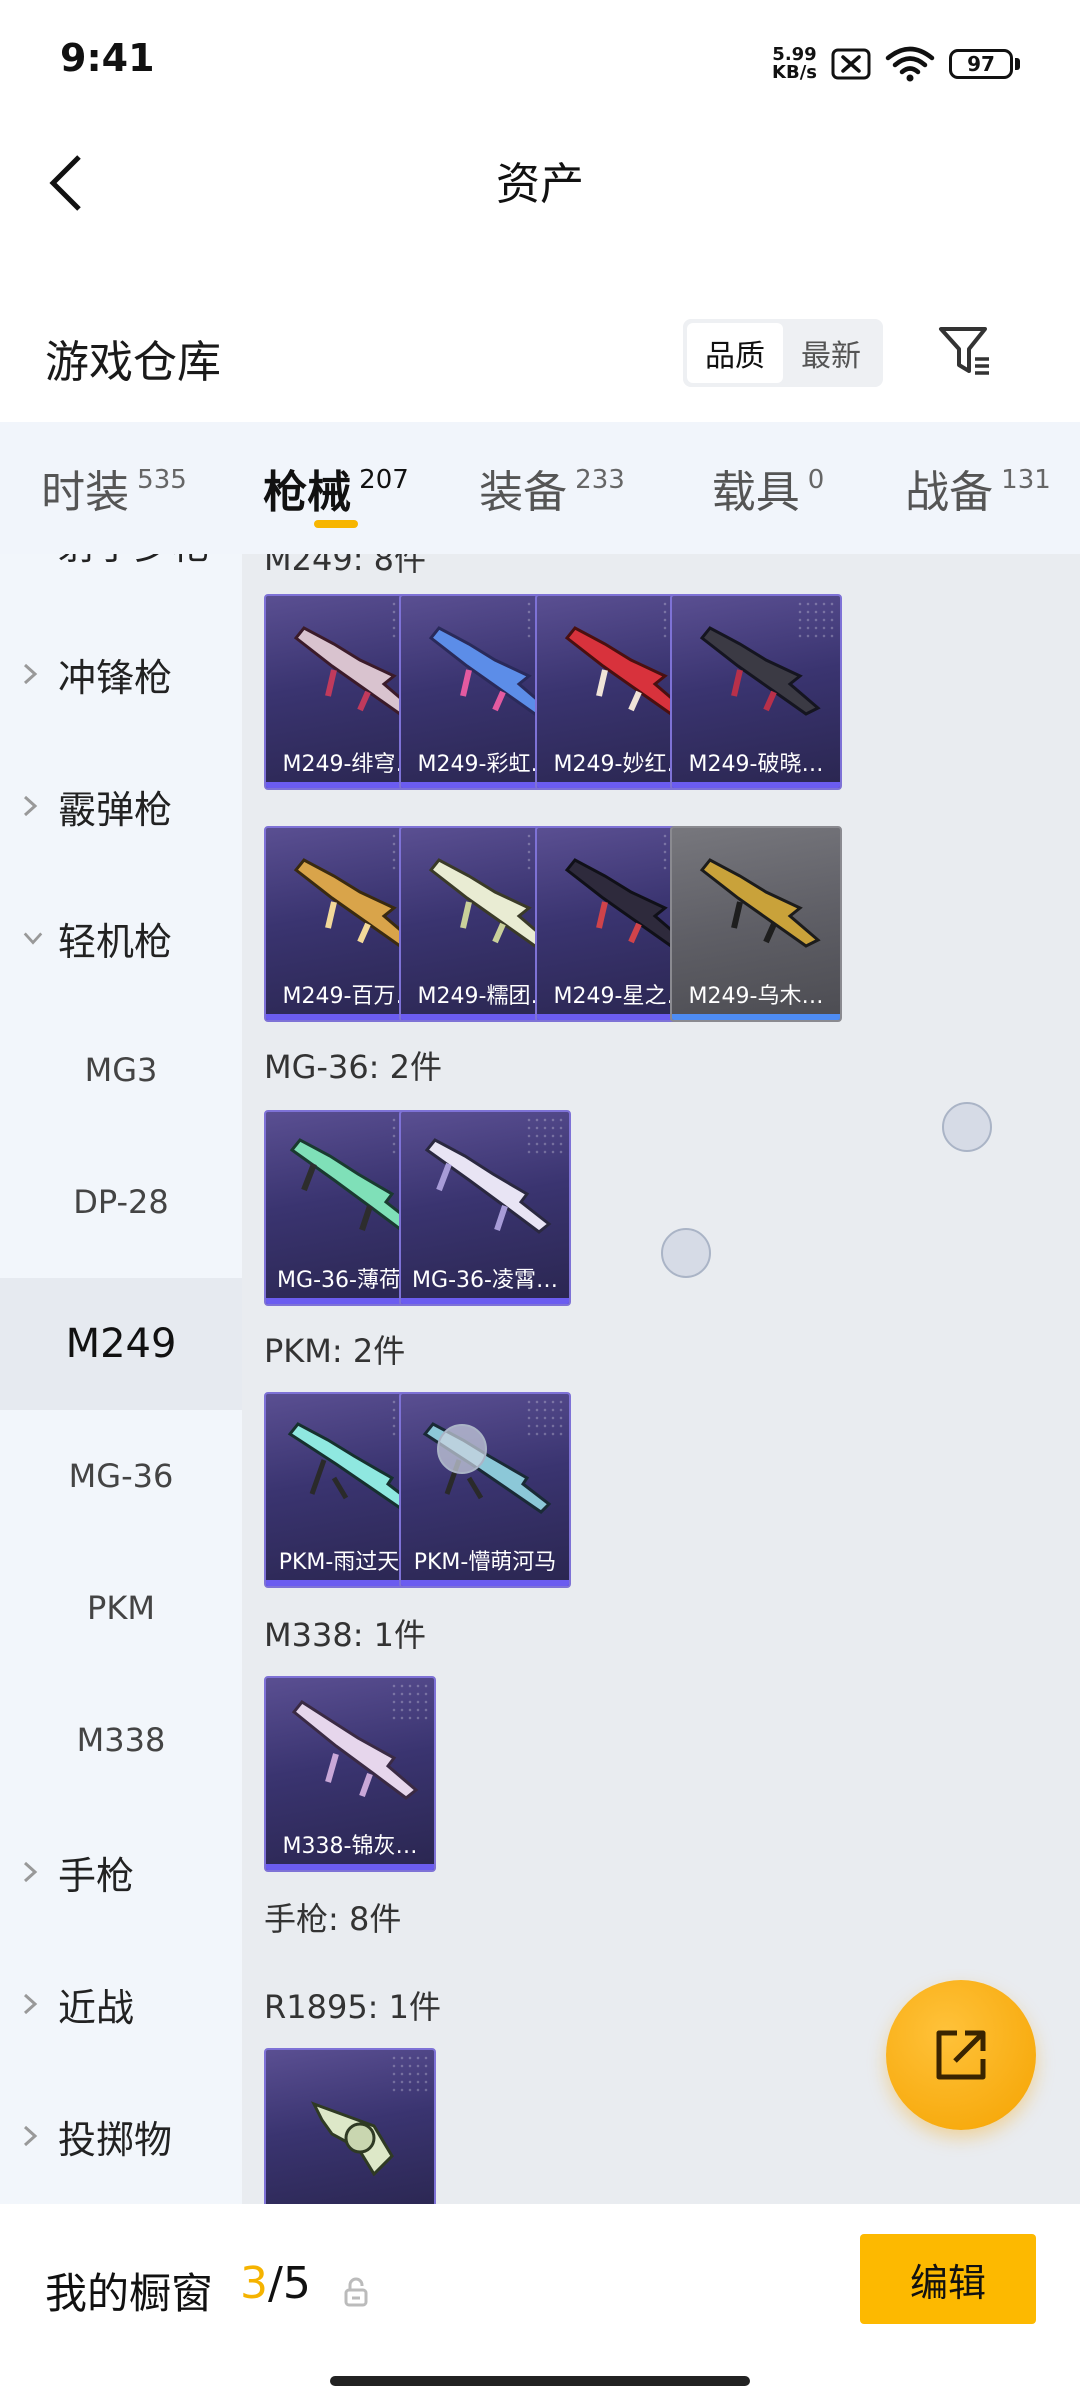  I want to click on active-tab-indicator, so click(336, 524).